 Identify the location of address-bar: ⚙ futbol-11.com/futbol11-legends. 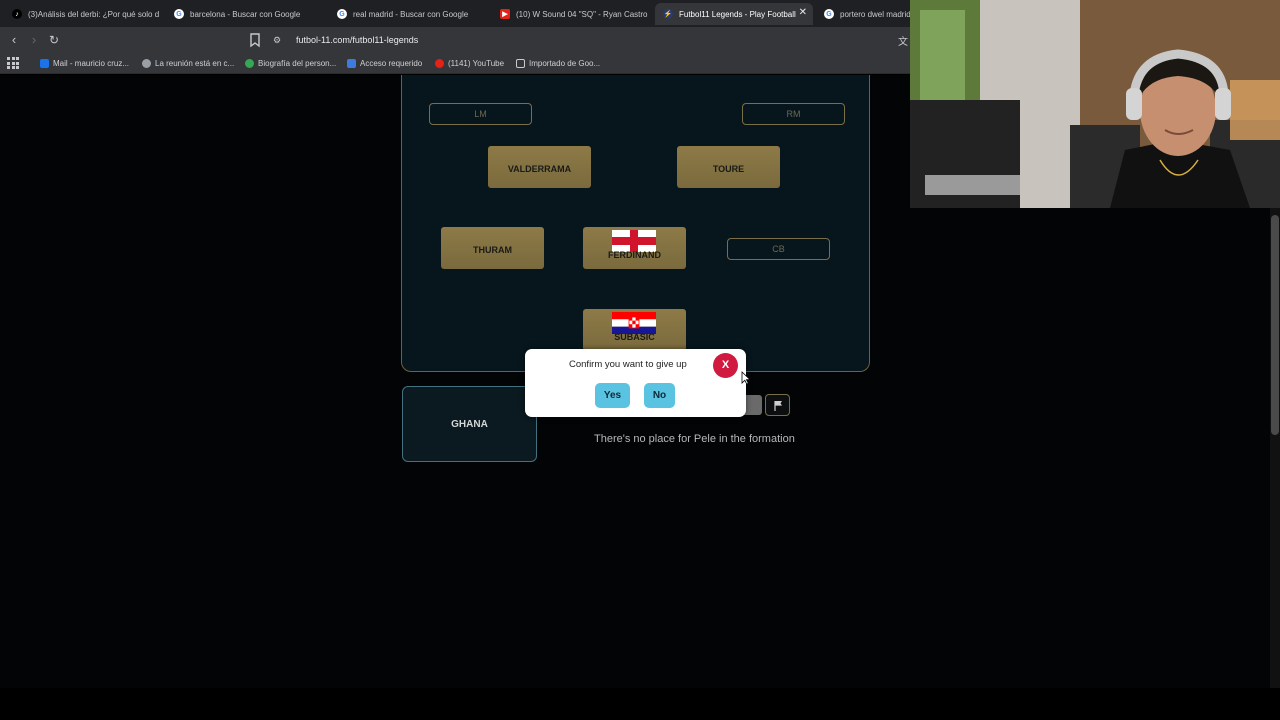
(590, 40).